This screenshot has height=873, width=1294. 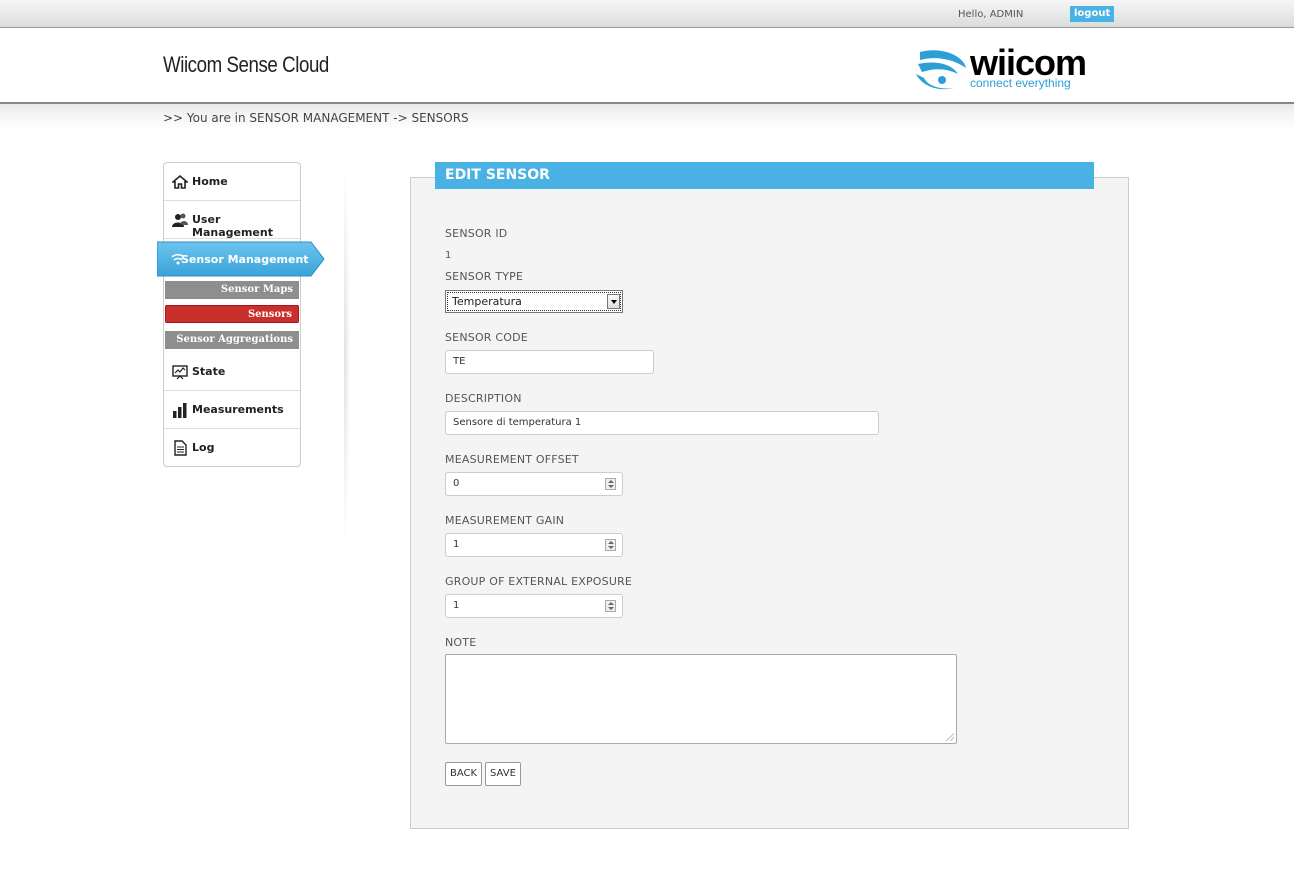 What do you see at coordinates (1012, 68) in the screenshot?
I see `wiicom-logo: wiicom connect everything` at bounding box center [1012, 68].